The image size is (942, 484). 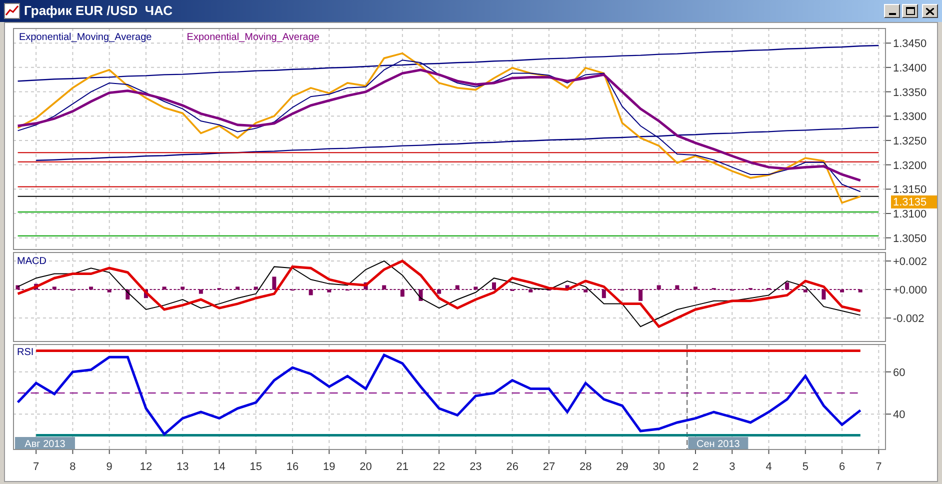 I want to click on minimize-icon, so click(x=892, y=14).